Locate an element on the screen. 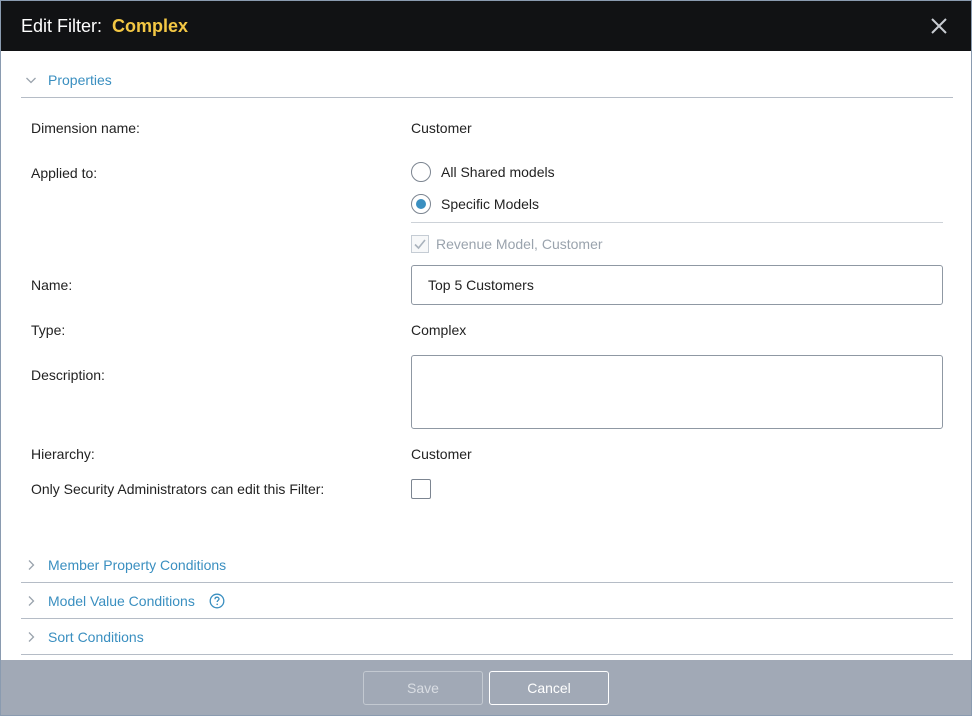 The image size is (972, 716). help-icon is located at coordinates (217, 601).